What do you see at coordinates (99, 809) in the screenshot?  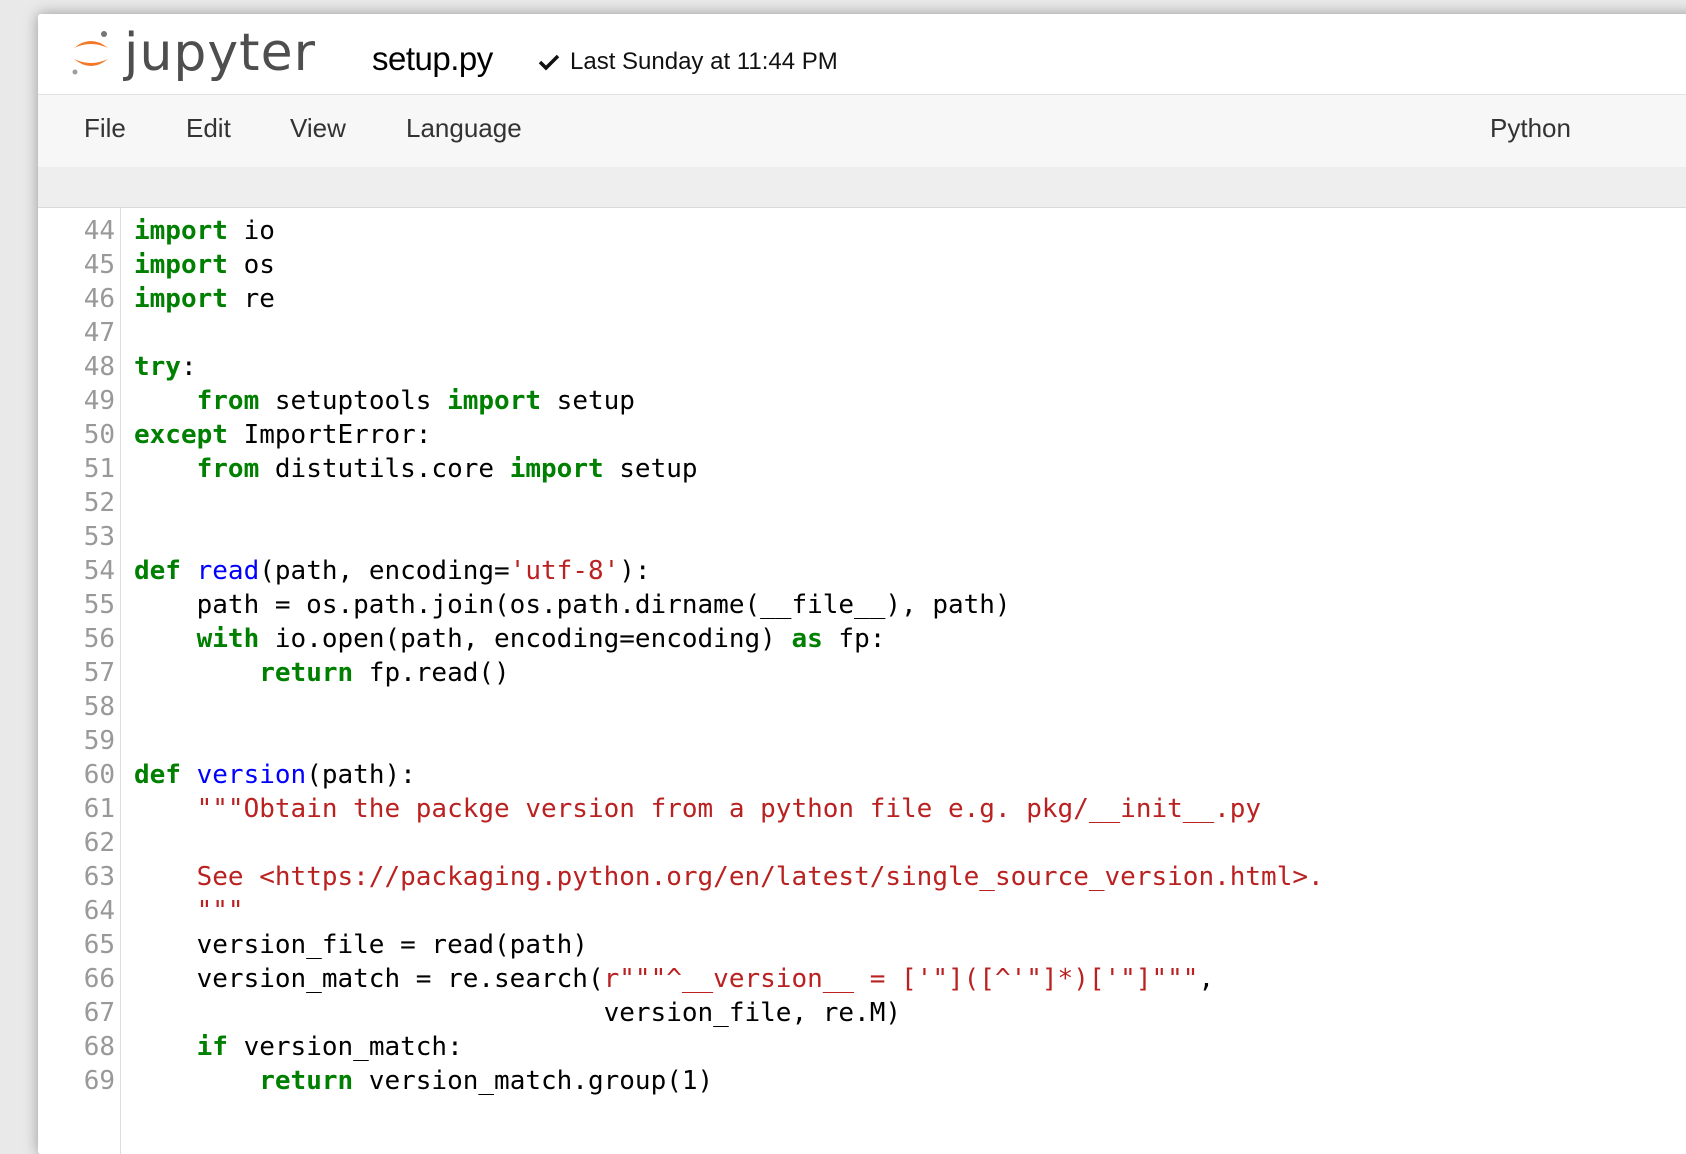 I see `line-number: 61` at bounding box center [99, 809].